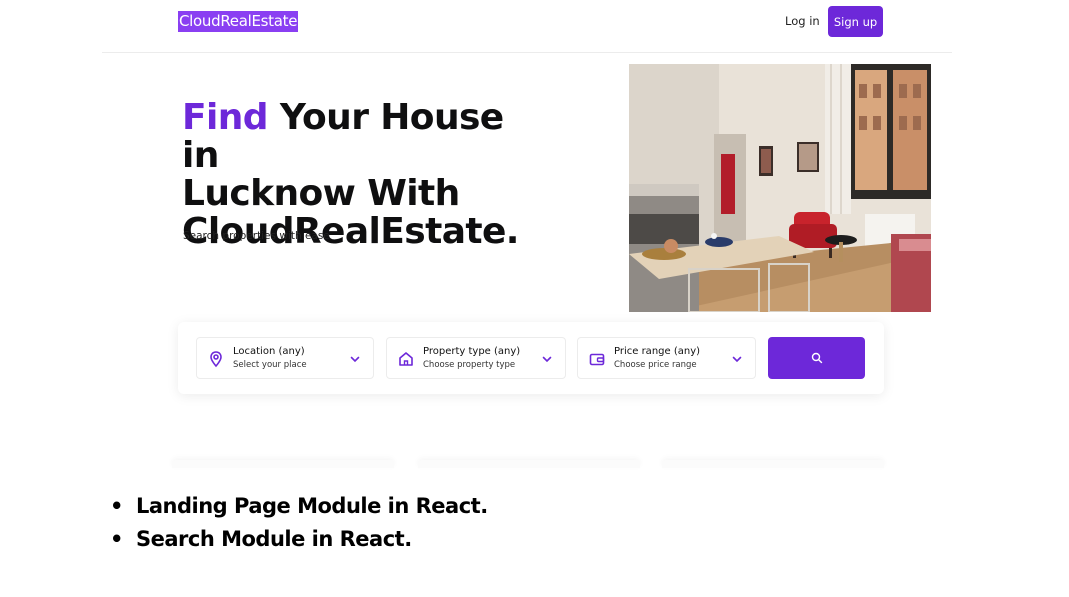 This screenshot has width=1069, height=597. What do you see at coordinates (274, 539) in the screenshot?
I see `bullet-text: Search Module in React.` at bounding box center [274, 539].